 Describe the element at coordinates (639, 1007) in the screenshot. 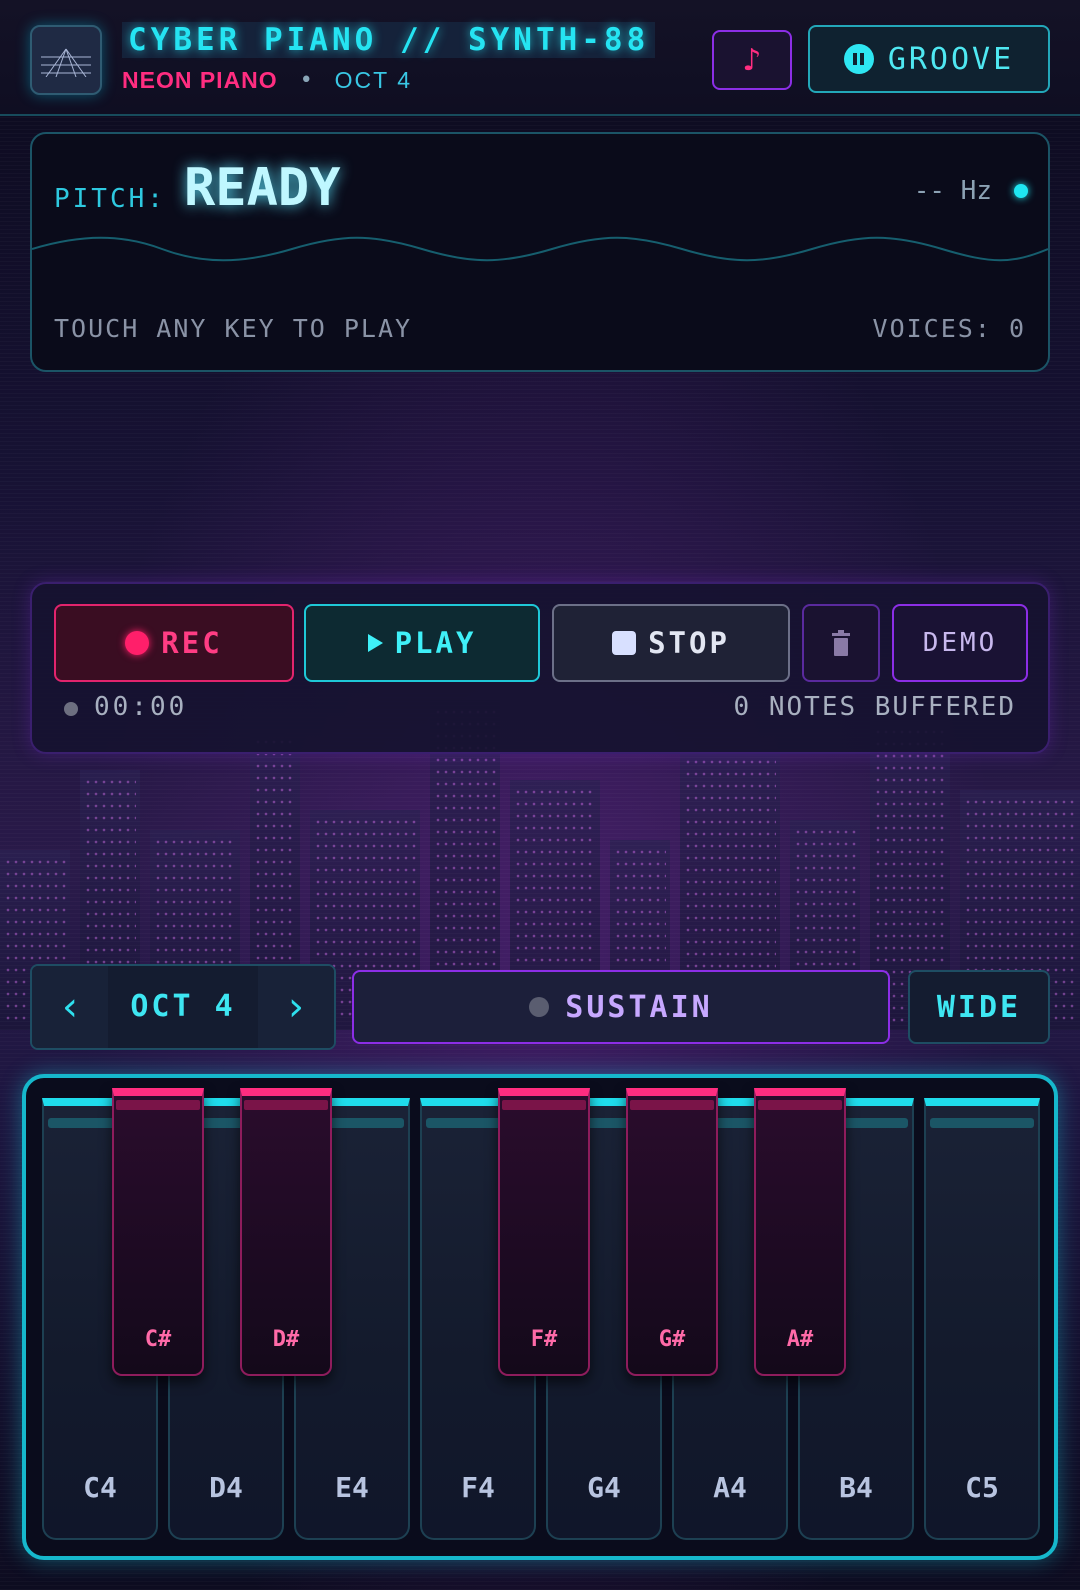

I see `sustain-label: SUSTAIN` at that location.